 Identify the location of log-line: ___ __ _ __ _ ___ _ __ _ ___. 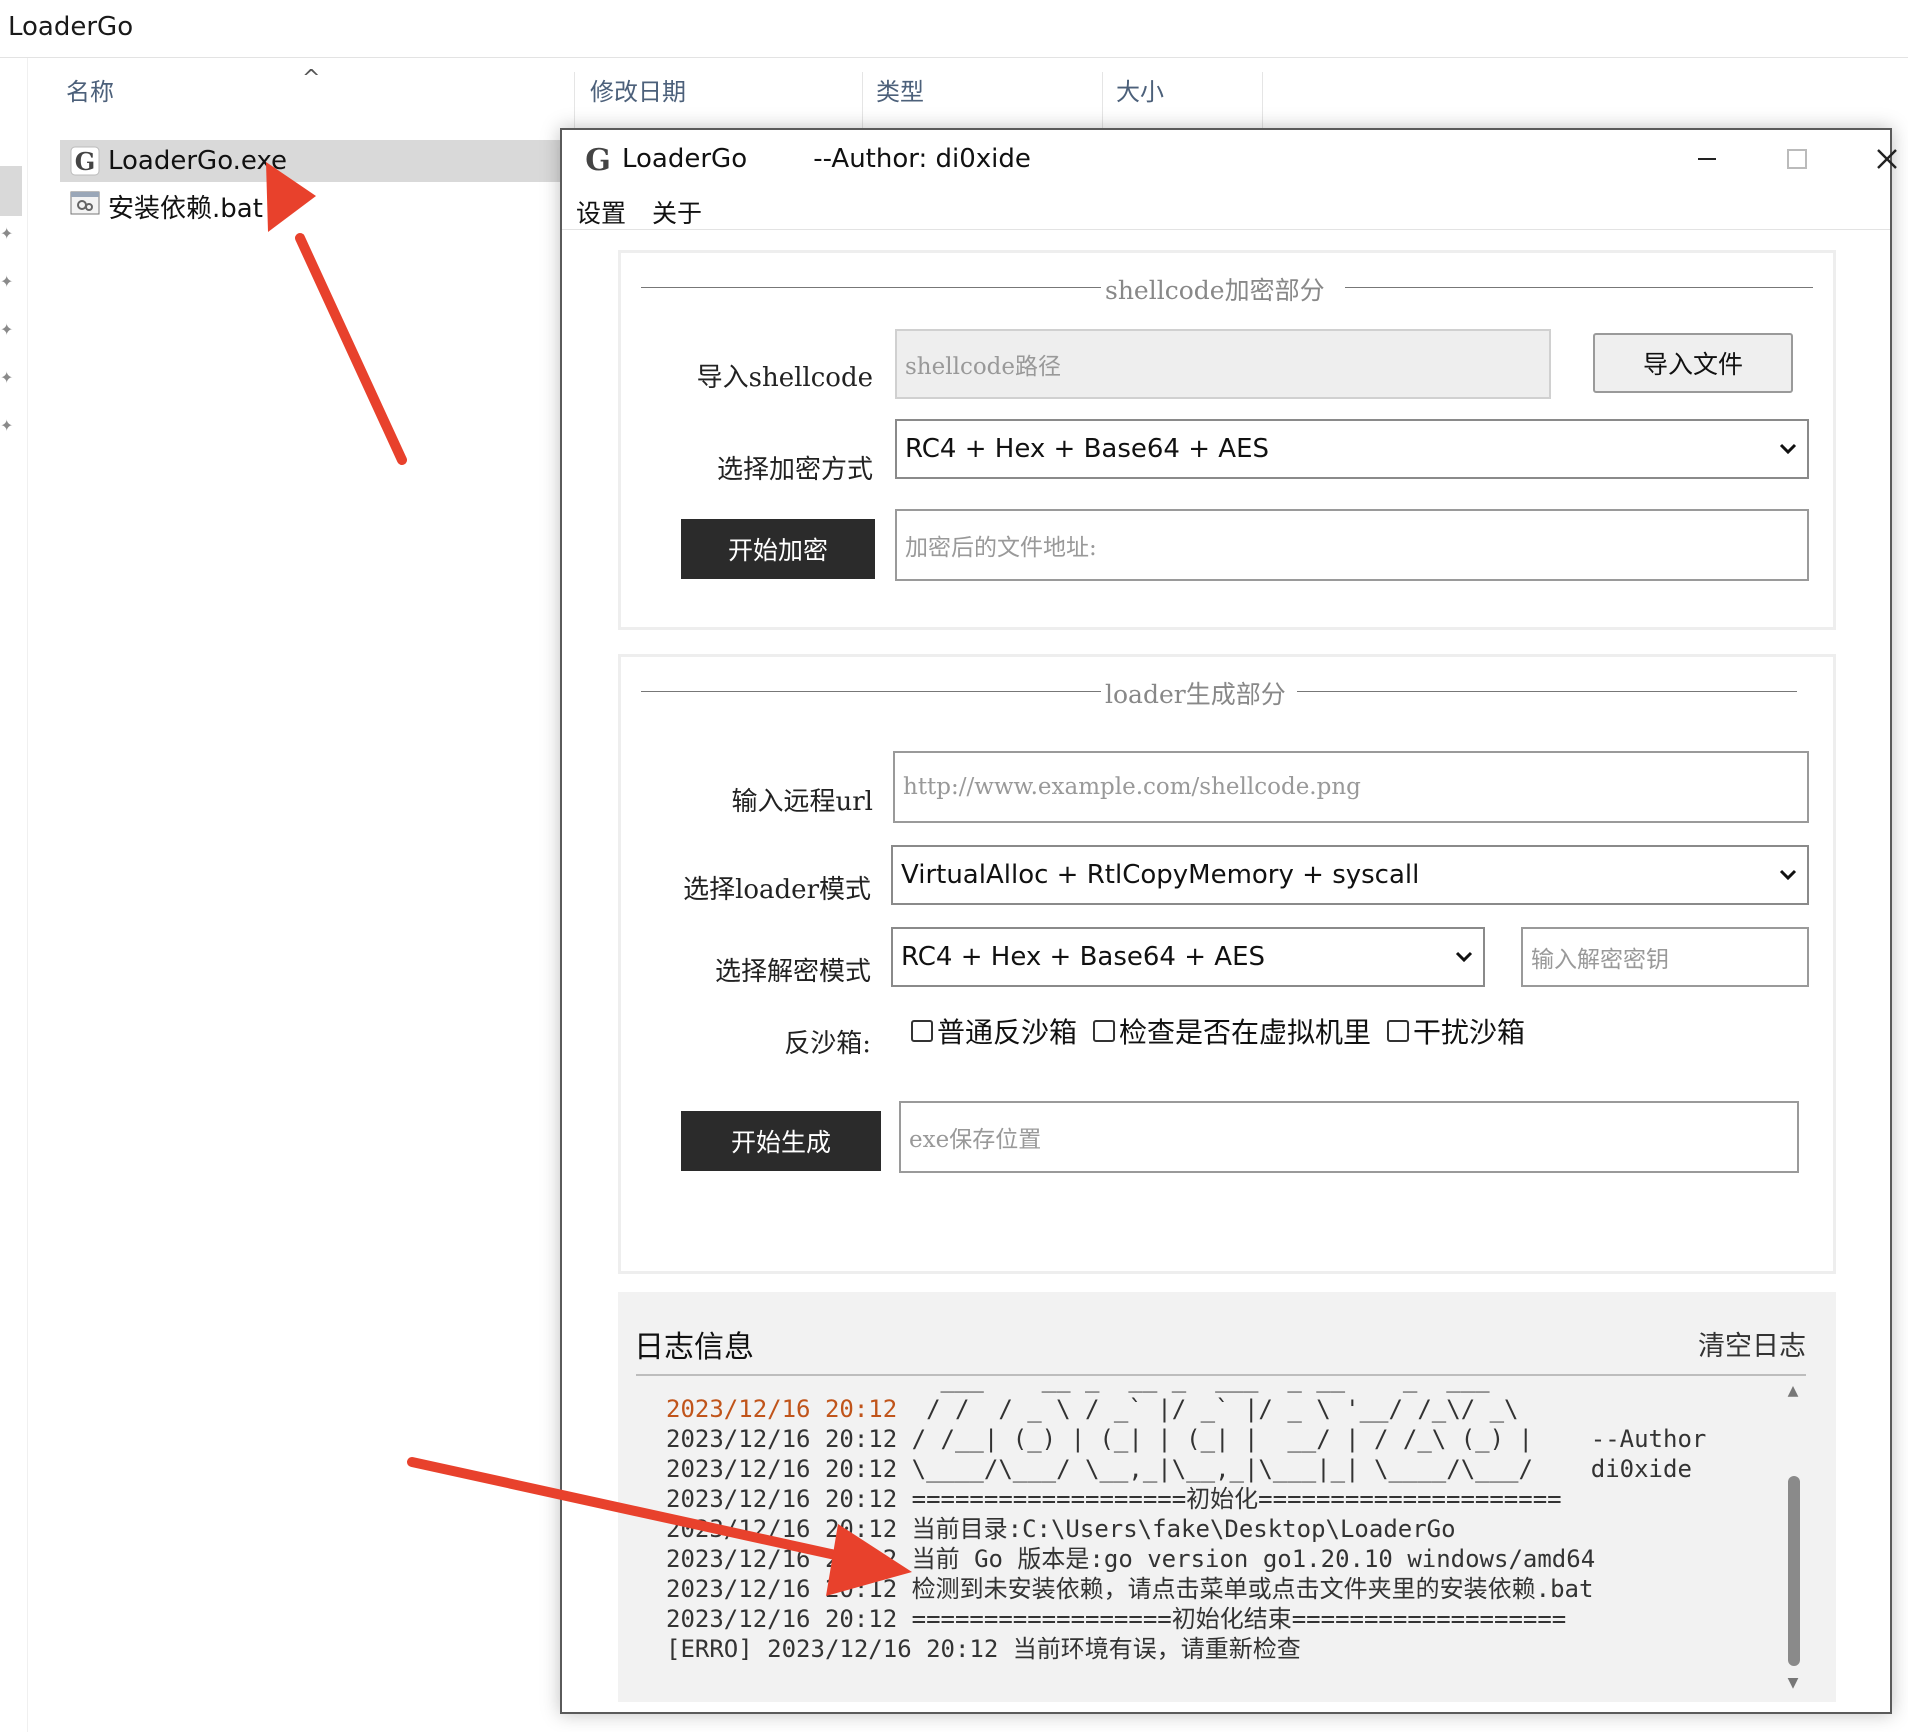
(1078, 1383).